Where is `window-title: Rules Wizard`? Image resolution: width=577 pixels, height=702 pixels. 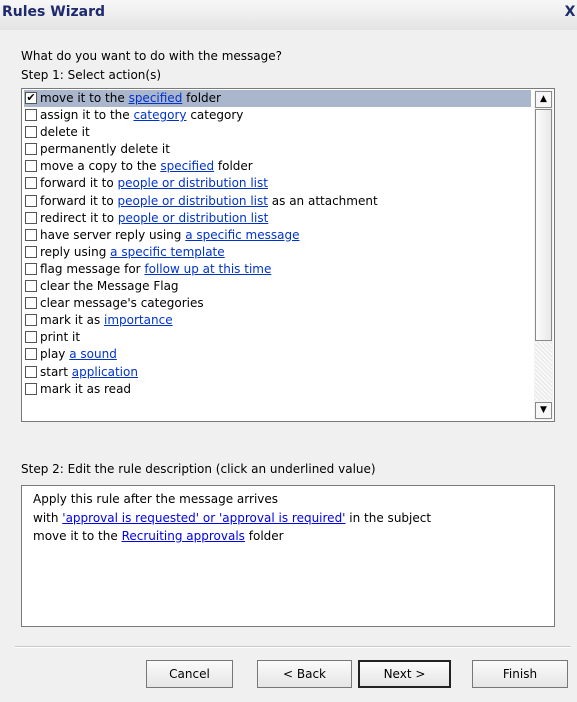 window-title: Rules Wizard is located at coordinates (54, 12).